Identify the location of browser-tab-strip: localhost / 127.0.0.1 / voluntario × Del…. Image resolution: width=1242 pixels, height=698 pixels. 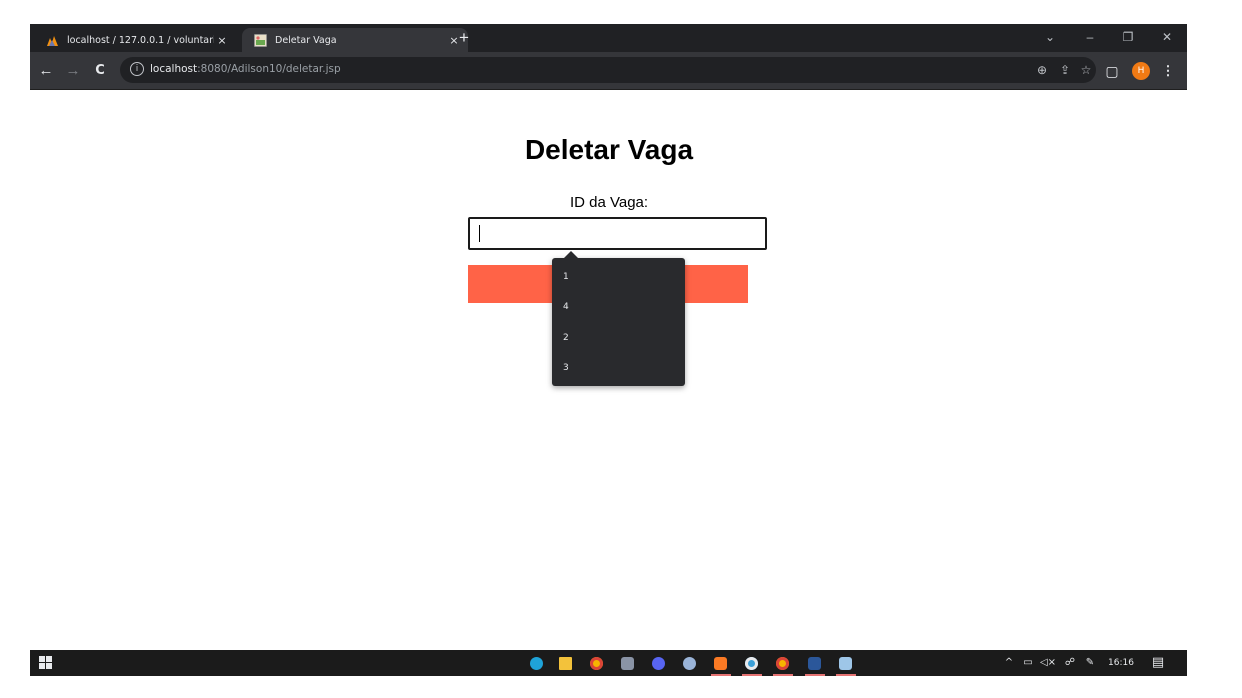
(608, 38).